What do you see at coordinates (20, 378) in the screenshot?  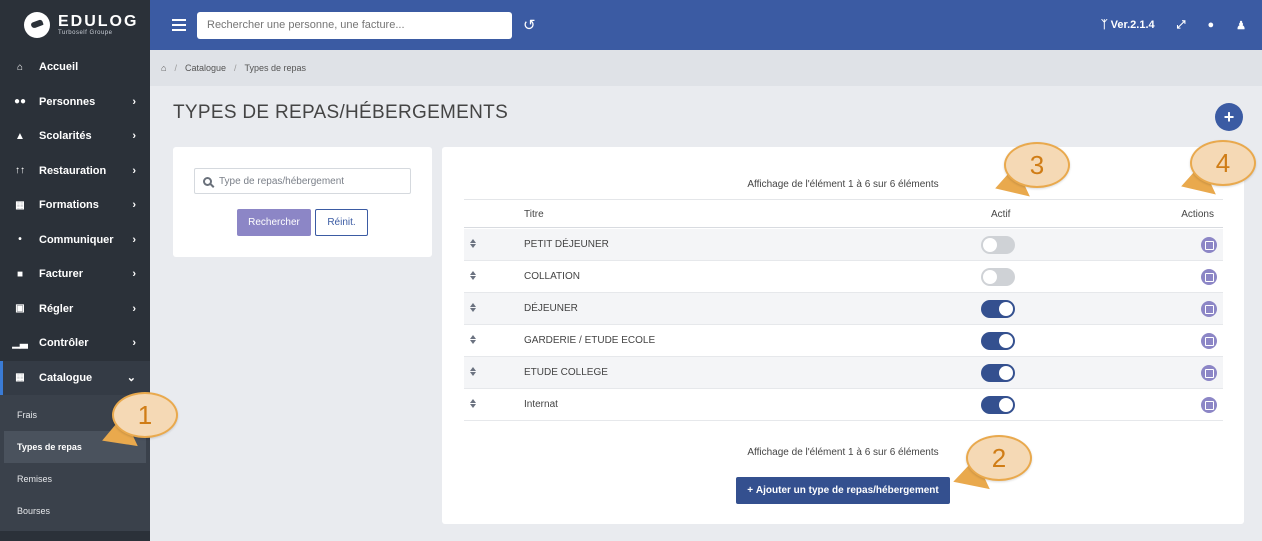 I see `catalog-icon: ▦` at bounding box center [20, 378].